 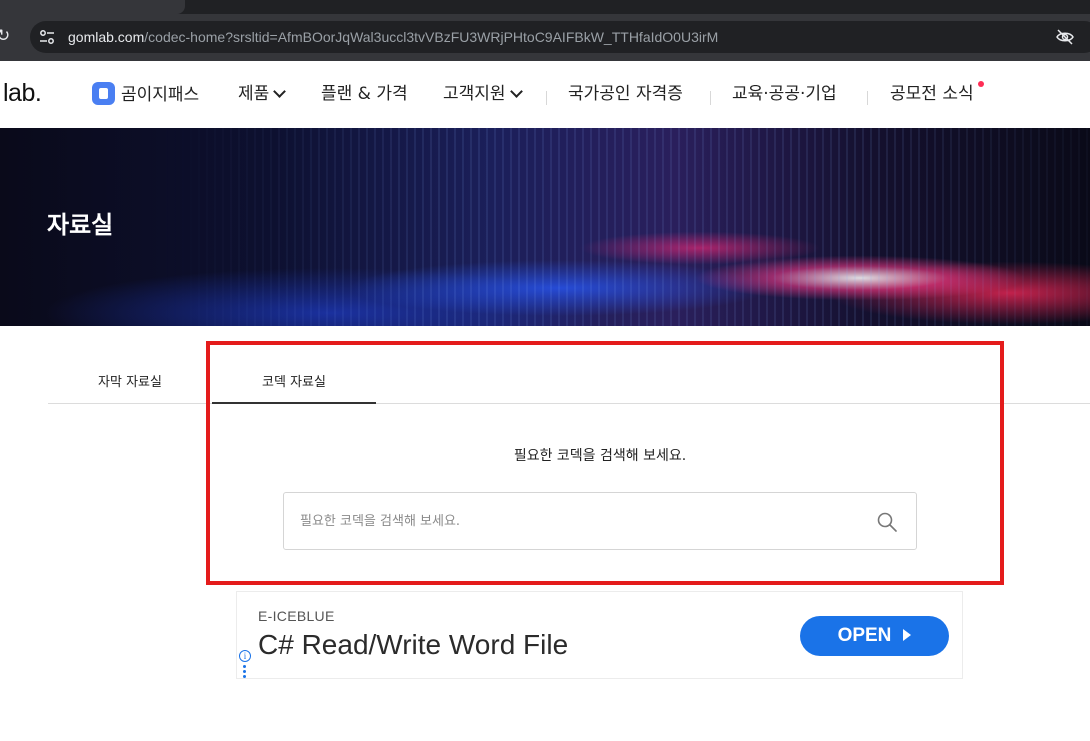 I want to click on advertisement: E-ICEBLUE C# Read/Write Word File OPEN i, so click(x=599, y=635).